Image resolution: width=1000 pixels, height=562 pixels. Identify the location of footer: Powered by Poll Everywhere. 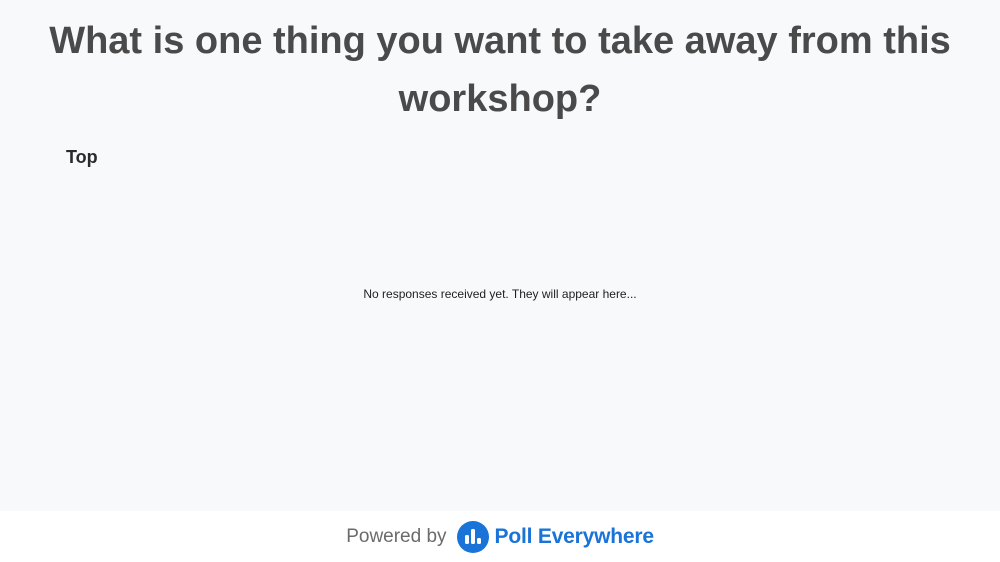
(500, 536).